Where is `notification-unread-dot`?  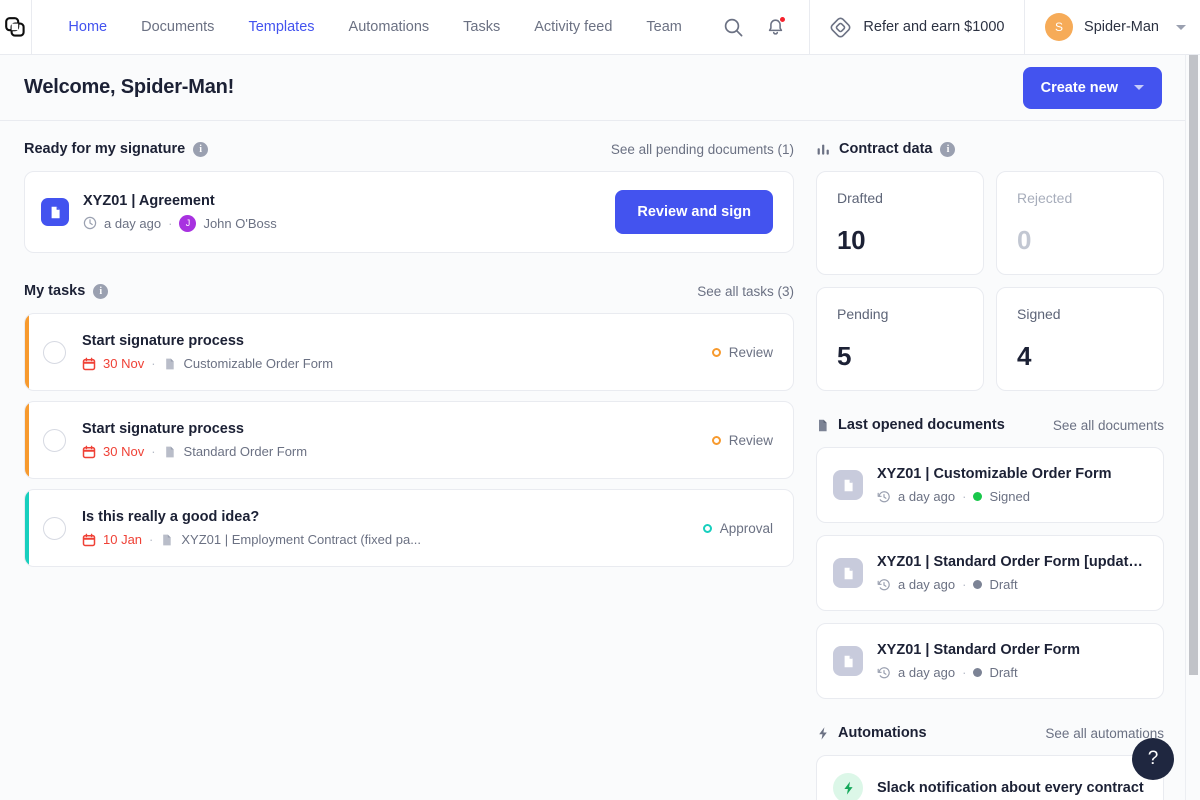 notification-unread-dot is located at coordinates (782, 19).